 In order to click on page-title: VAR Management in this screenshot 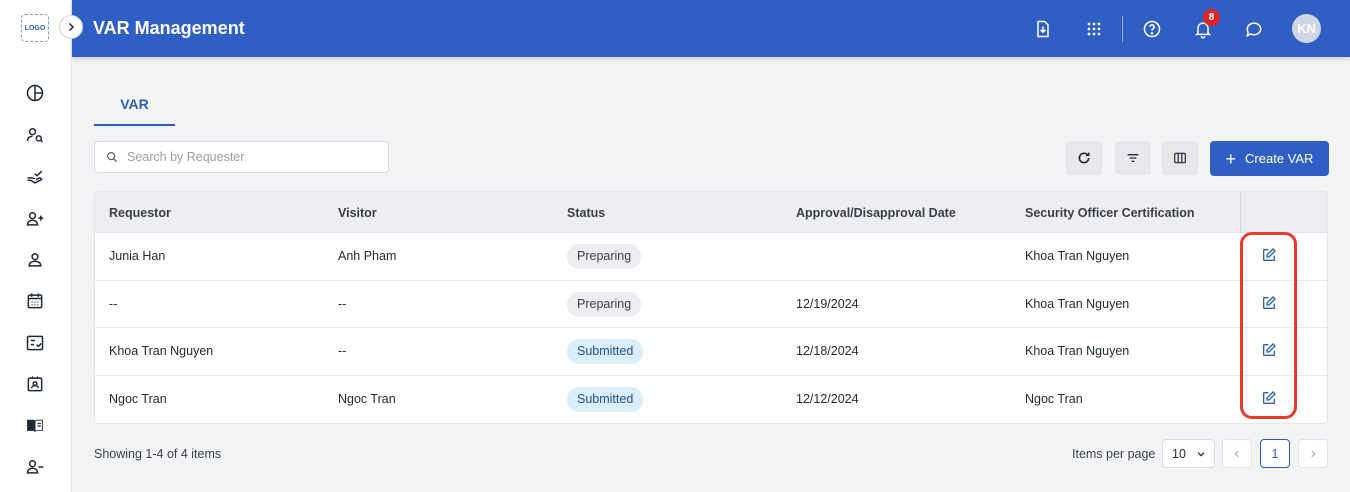, I will do `click(169, 28)`.